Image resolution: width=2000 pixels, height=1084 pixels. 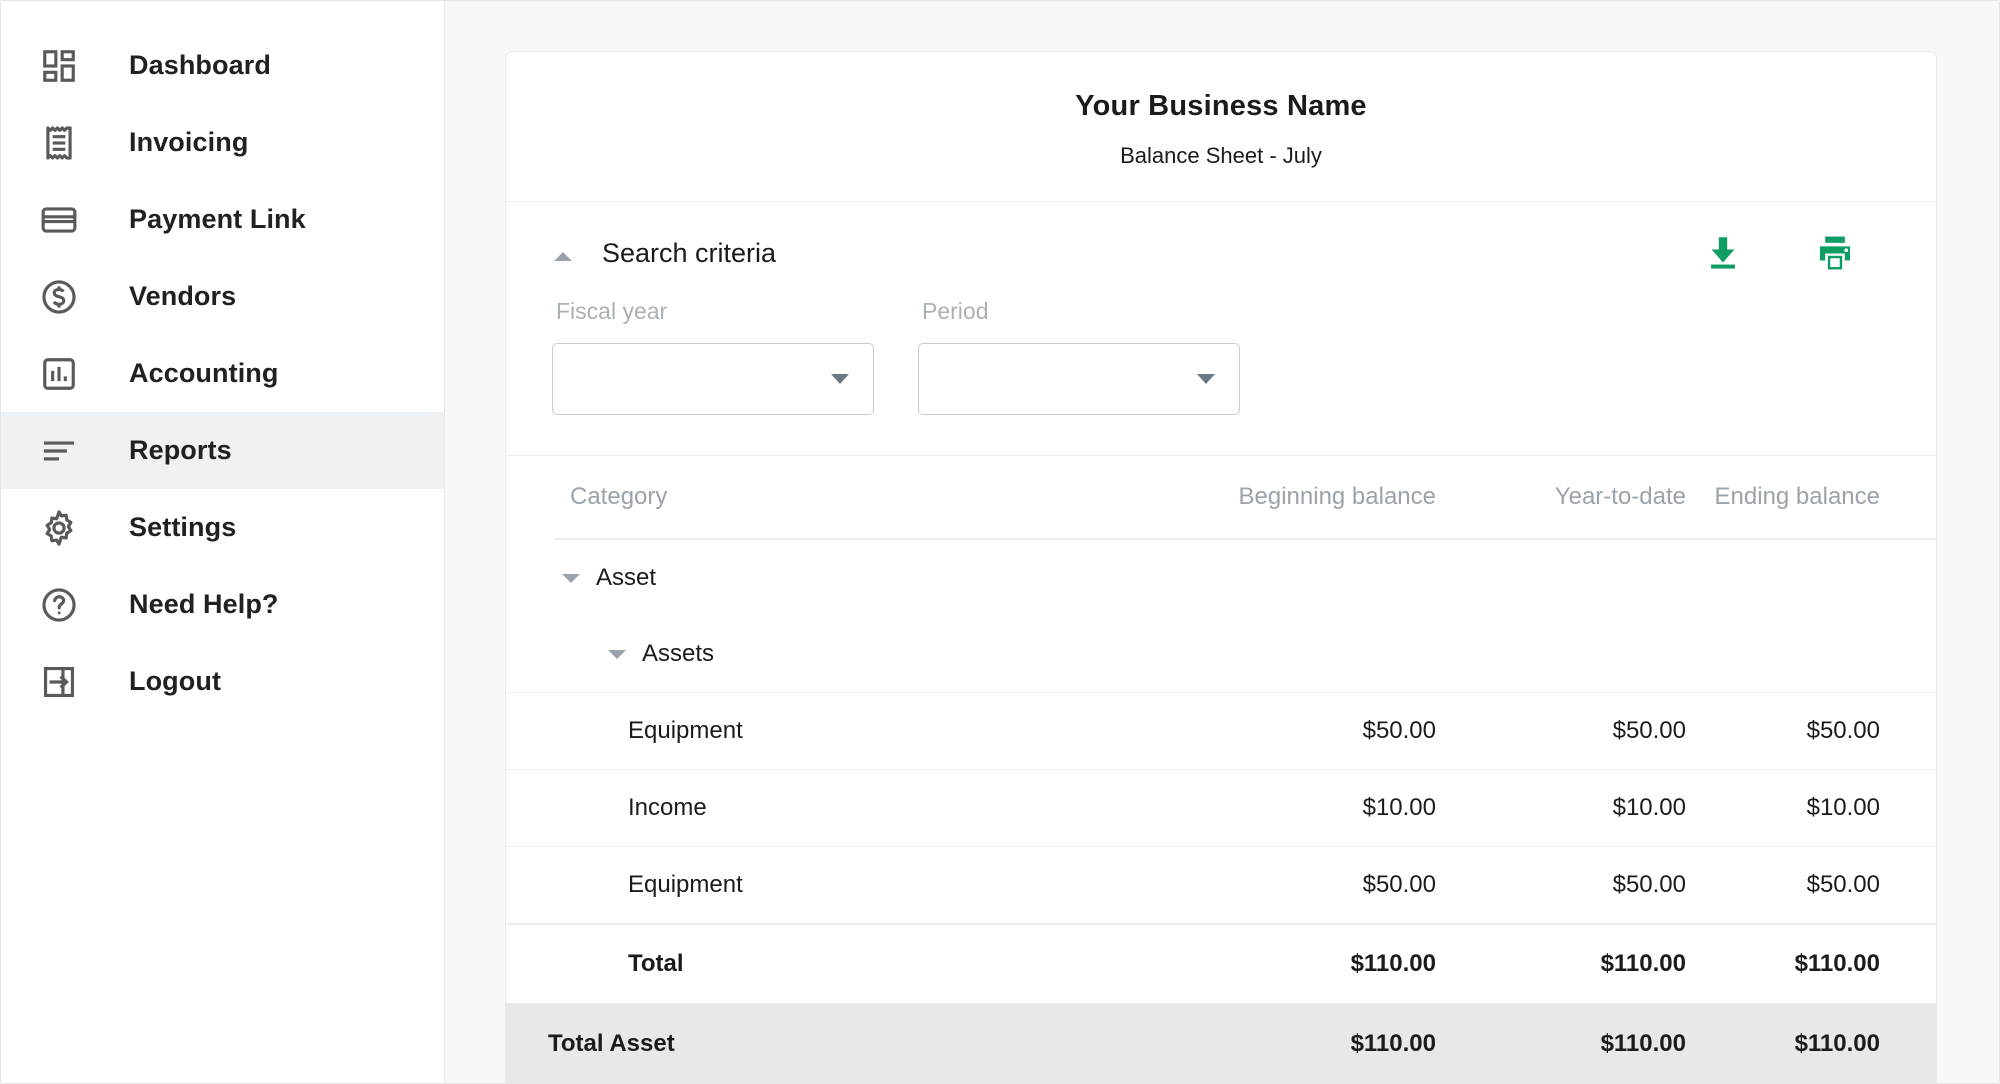 What do you see at coordinates (183, 527) in the screenshot?
I see `sidebar-item-label: Settings` at bounding box center [183, 527].